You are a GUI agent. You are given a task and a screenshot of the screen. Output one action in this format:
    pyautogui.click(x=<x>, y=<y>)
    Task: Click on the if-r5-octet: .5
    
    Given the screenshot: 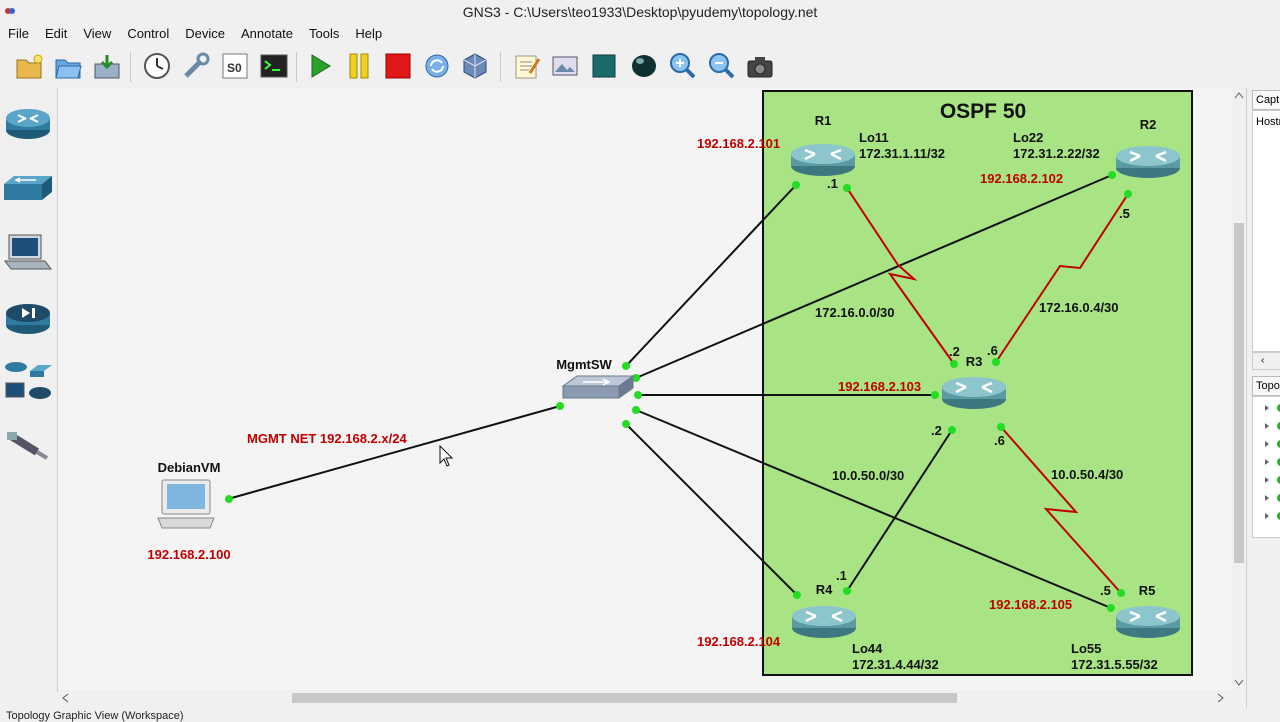 What is the action you would take?
    pyautogui.click(x=1105, y=590)
    